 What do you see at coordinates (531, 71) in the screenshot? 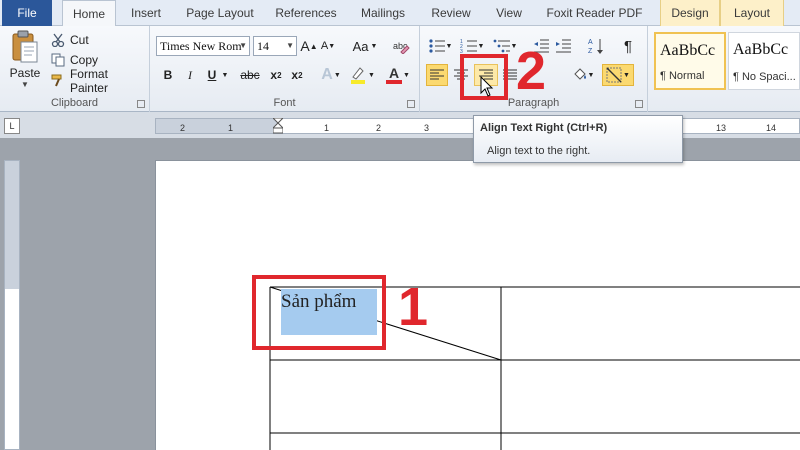
I see `step2-number: 2` at bounding box center [531, 71].